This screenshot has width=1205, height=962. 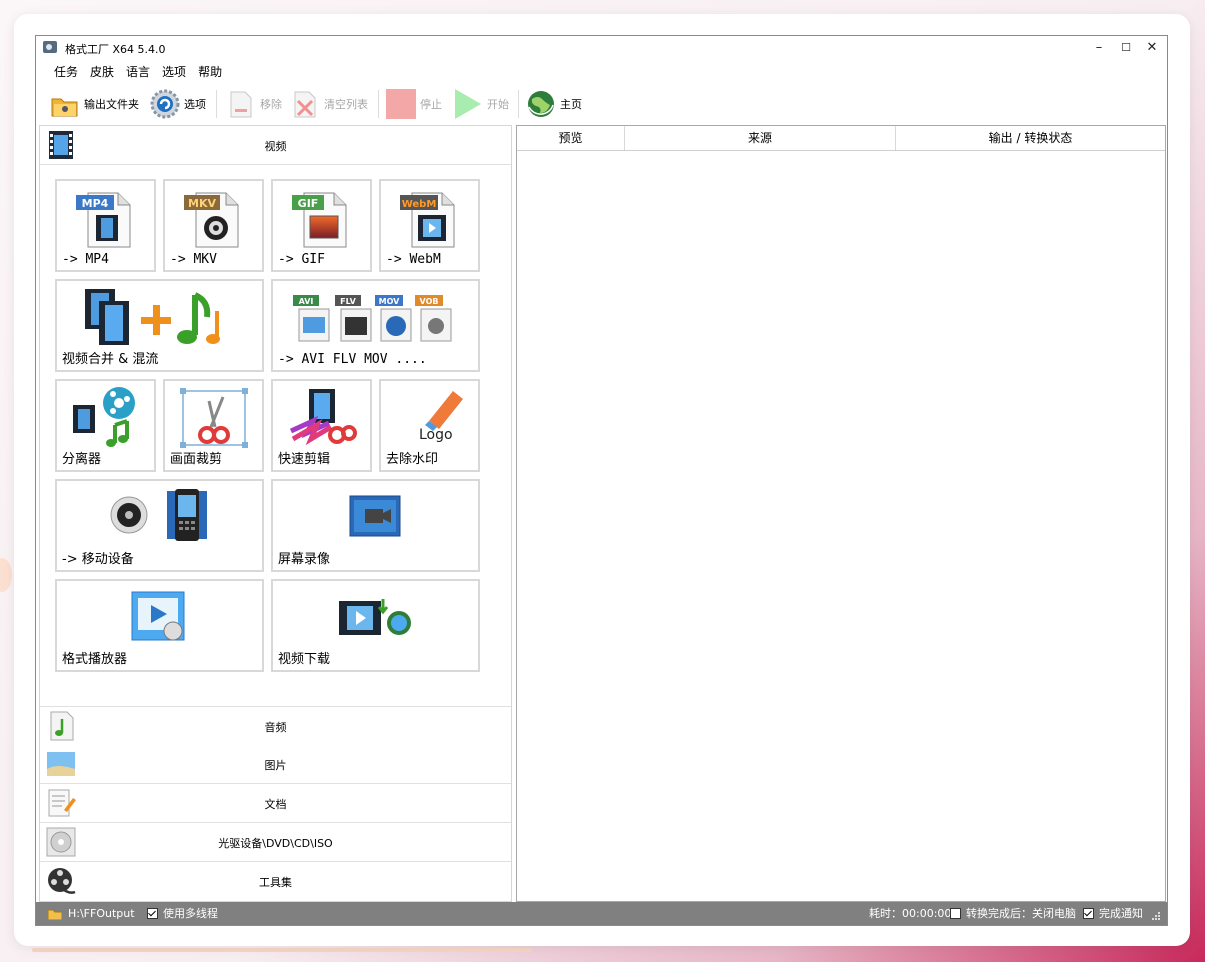 What do you see at coordinates (271, 104) in the screenshot?
I see `remove-label: 移除` at bounding box center [271, 104].